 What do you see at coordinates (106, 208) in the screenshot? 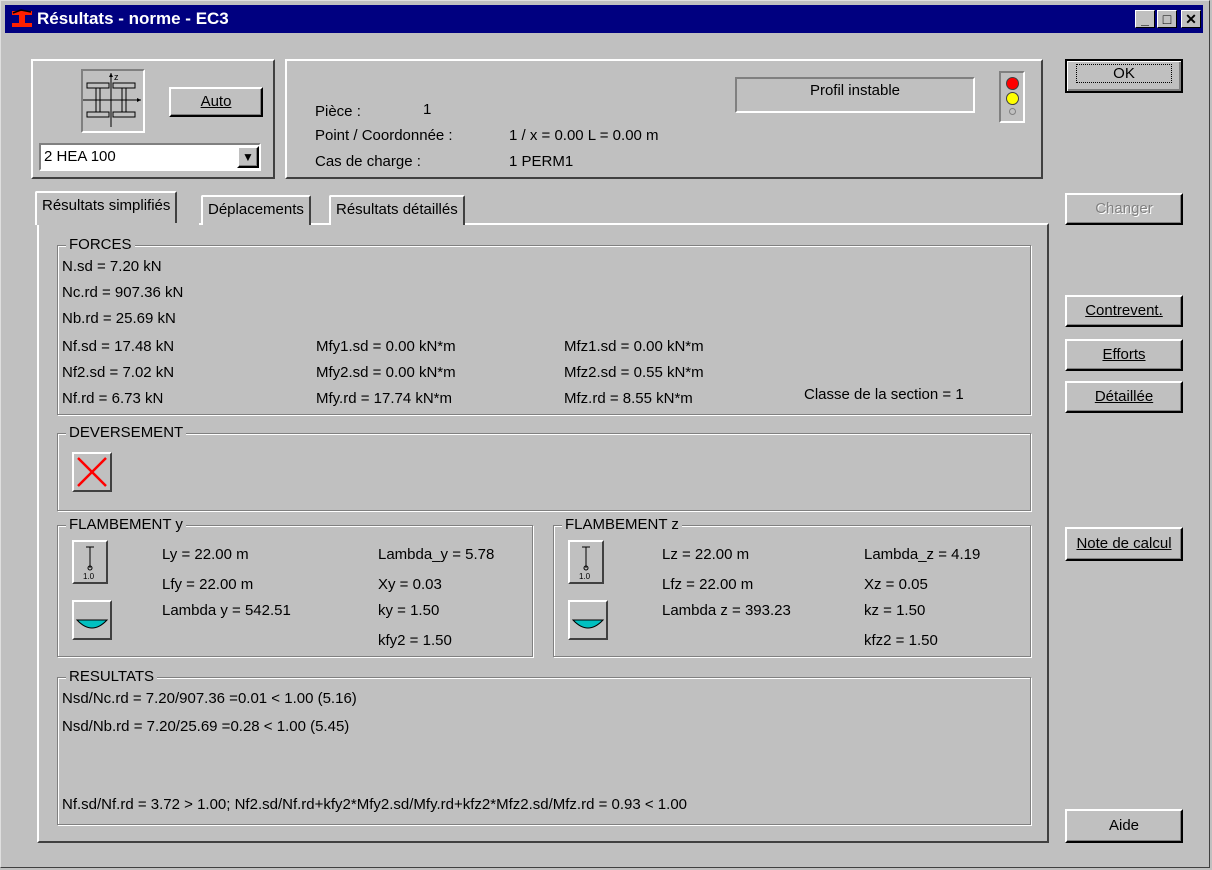
I see `tab-resultats-simplifies: Résultats simplifiés` at bounding box center [106, 208].